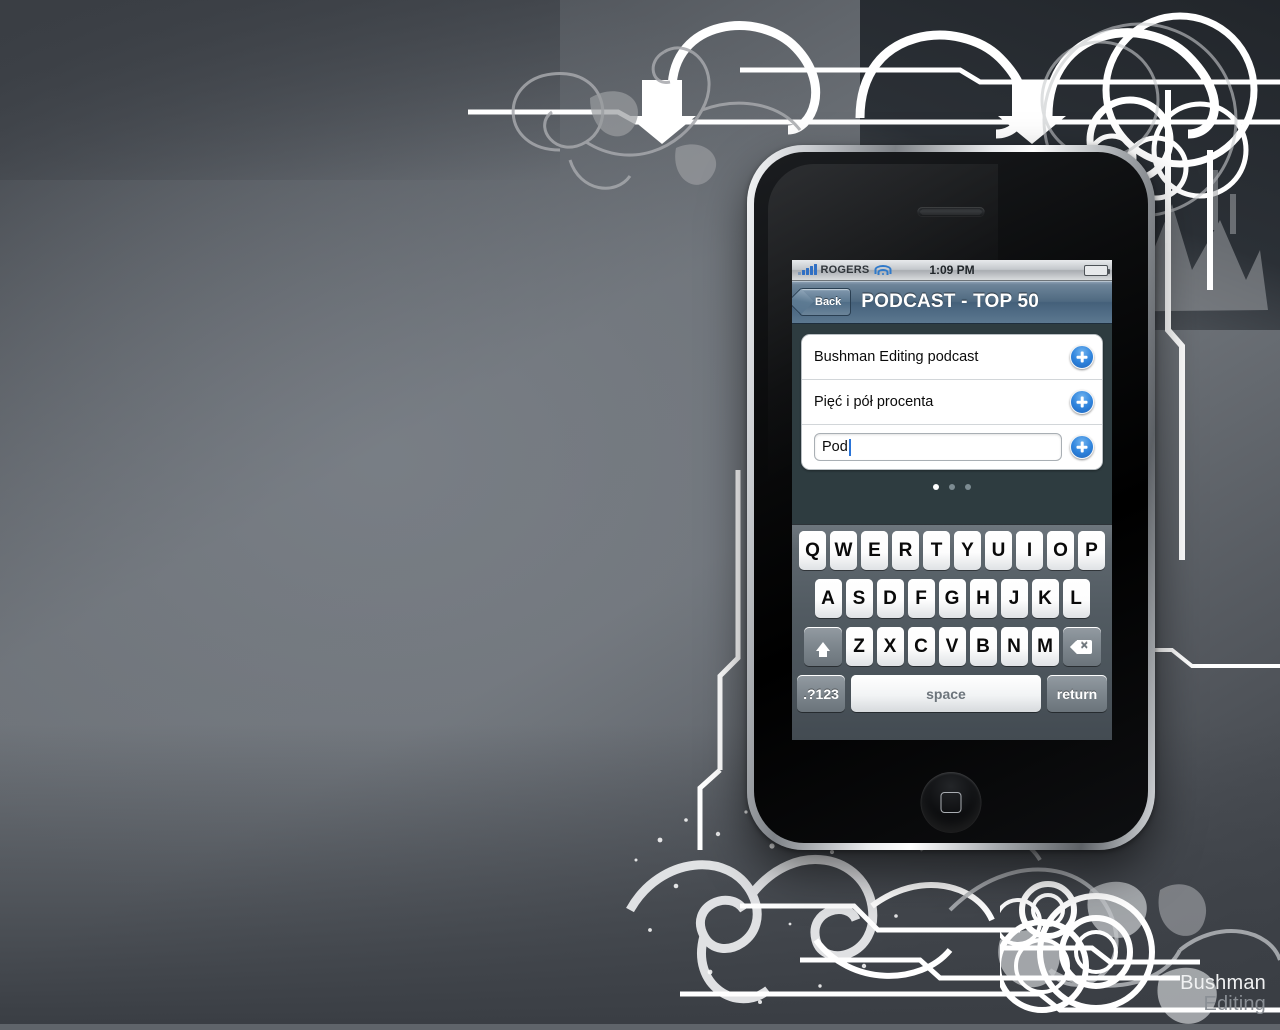 The image size is (1280, 1030). I want to click on space-key: space, so click(946, 693).